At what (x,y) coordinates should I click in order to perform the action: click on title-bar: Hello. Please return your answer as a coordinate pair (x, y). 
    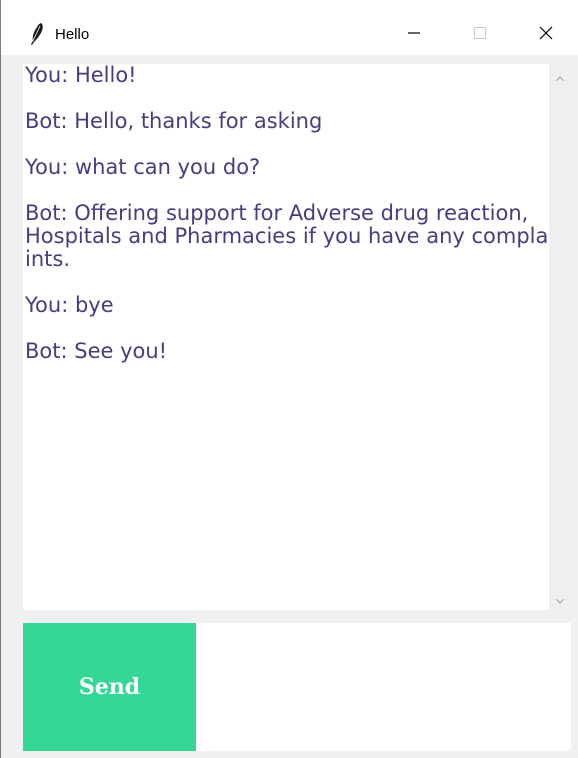
    Looking at the image, I should click on (289, 27).